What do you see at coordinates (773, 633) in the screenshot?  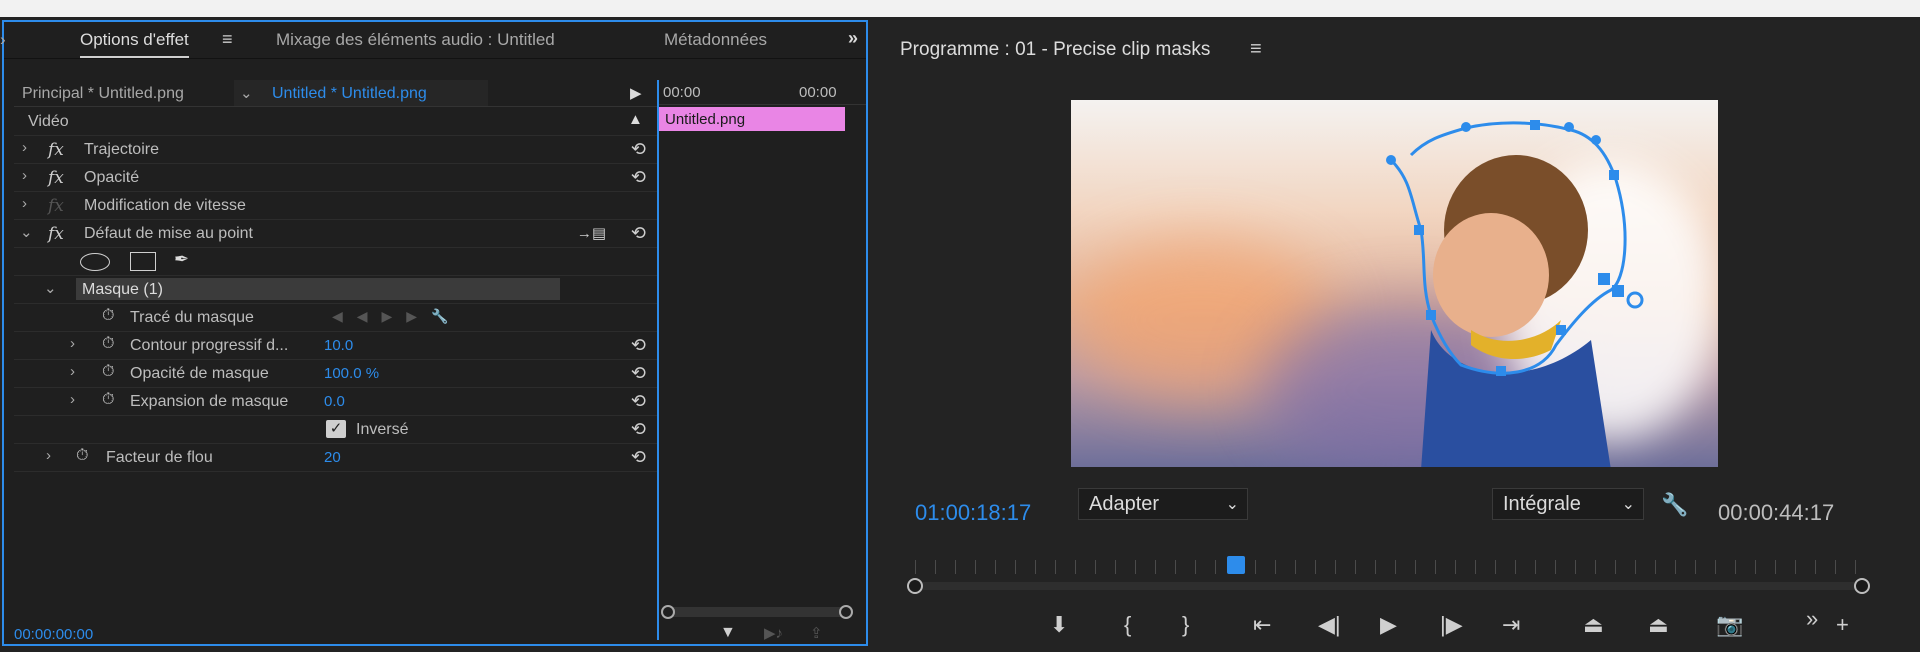 I see `play-audio-icon: ▶♪` at bounding box center [773, 633].